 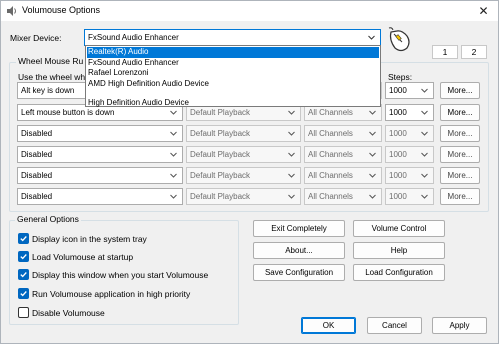 I want to click on dropdown-option: AMD High Definition Audio Device, so click(x=233, y=84).